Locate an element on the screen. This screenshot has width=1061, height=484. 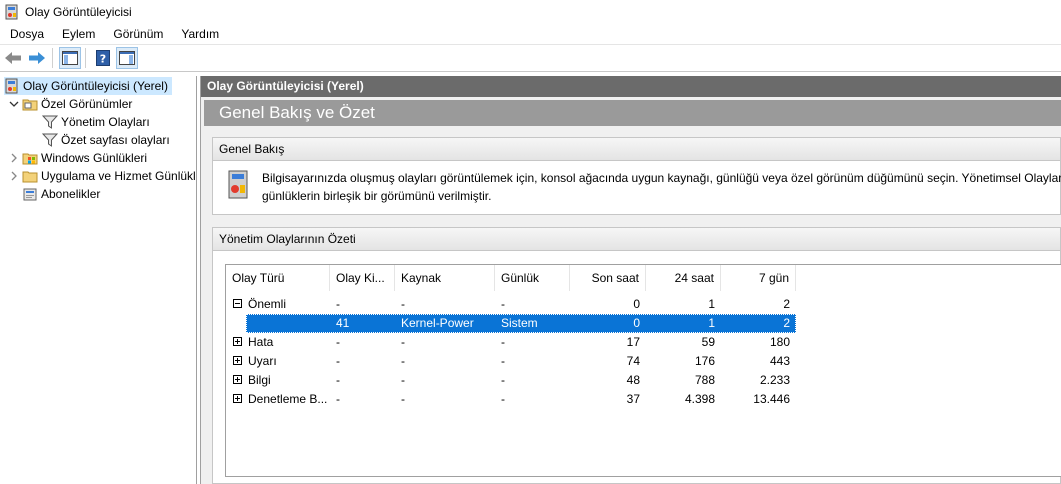
table-row-selected: 41 Kernel-Power Sistem 0 1 2 is located at coordinates (511, 323).